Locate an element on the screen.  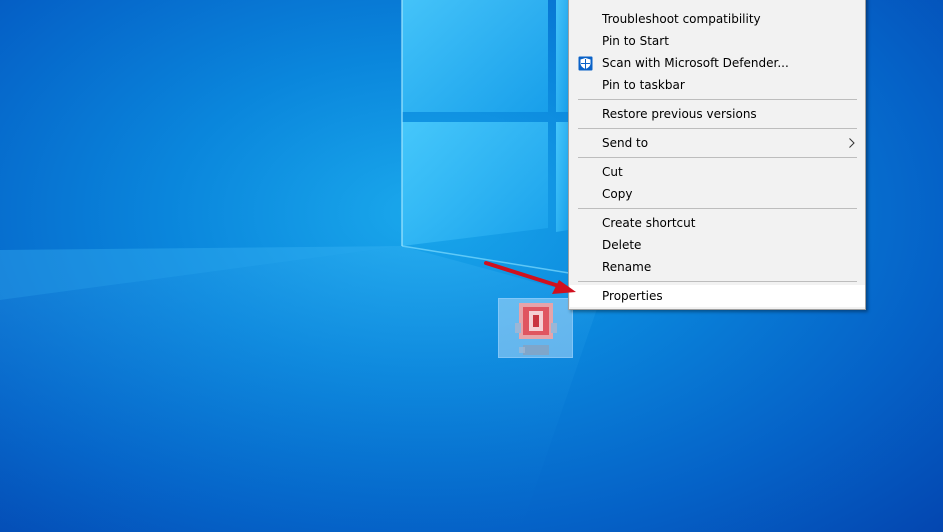
menu-item-label: Properties is located at coordinates (632, 296).